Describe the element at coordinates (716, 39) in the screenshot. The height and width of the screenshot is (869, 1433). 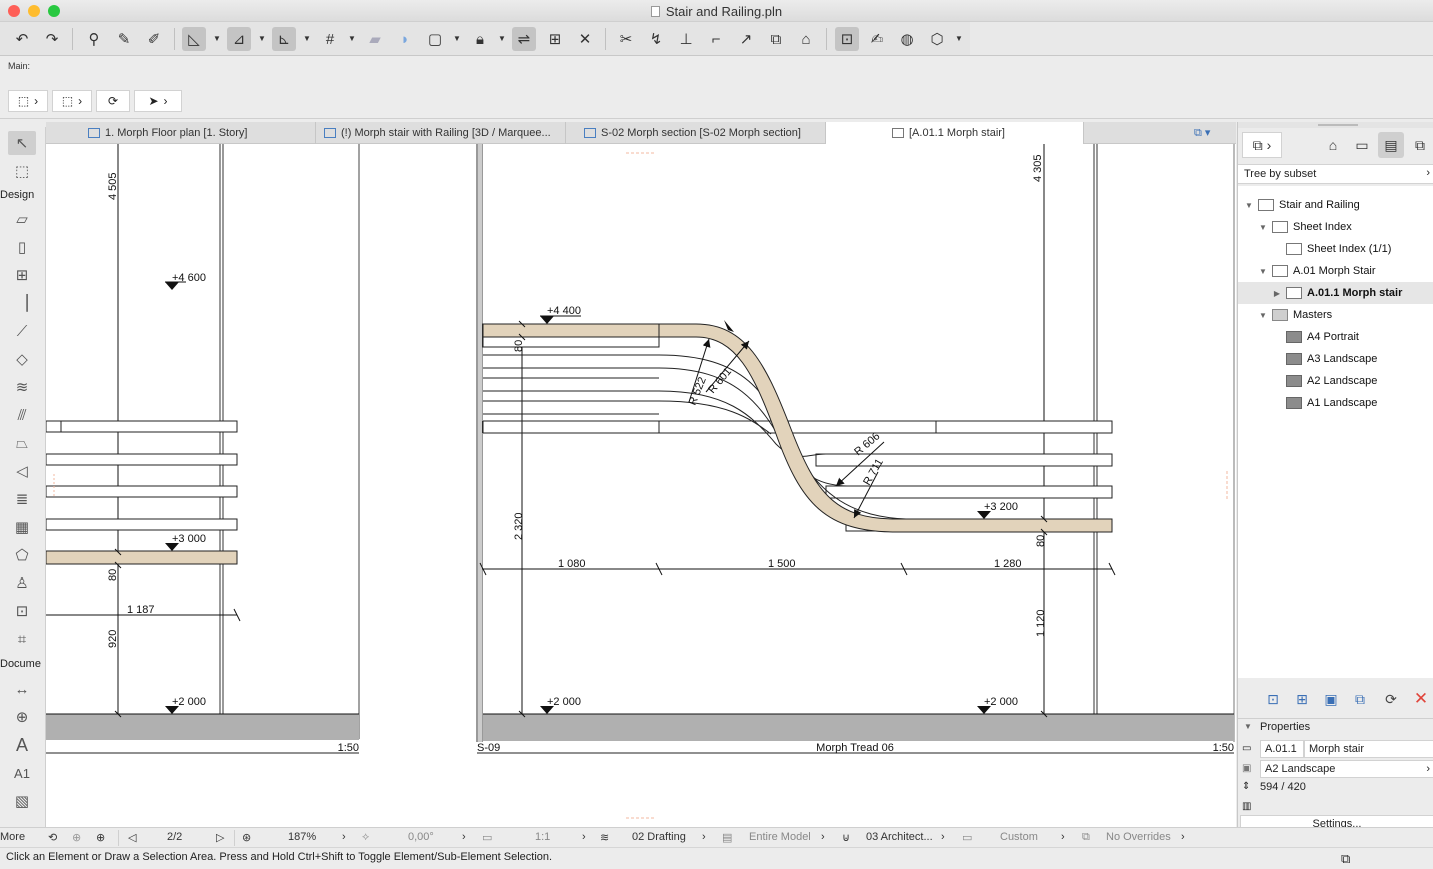
I see `offset-icon: ⌐` at that location.